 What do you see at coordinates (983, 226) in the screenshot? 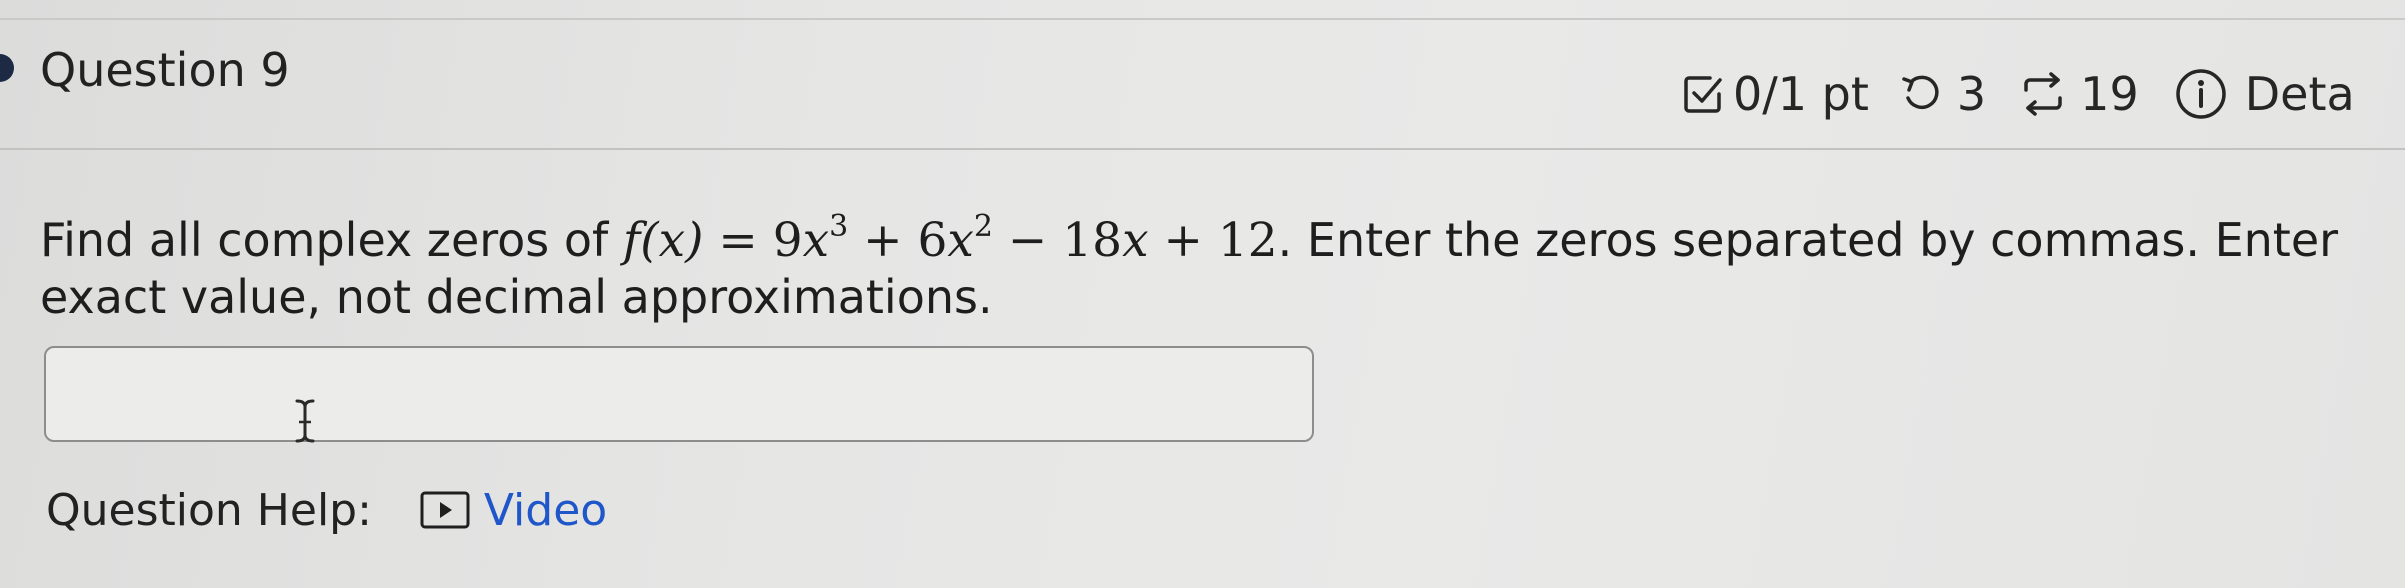
I see `exponent: 2` at bounding box center [983, 226].